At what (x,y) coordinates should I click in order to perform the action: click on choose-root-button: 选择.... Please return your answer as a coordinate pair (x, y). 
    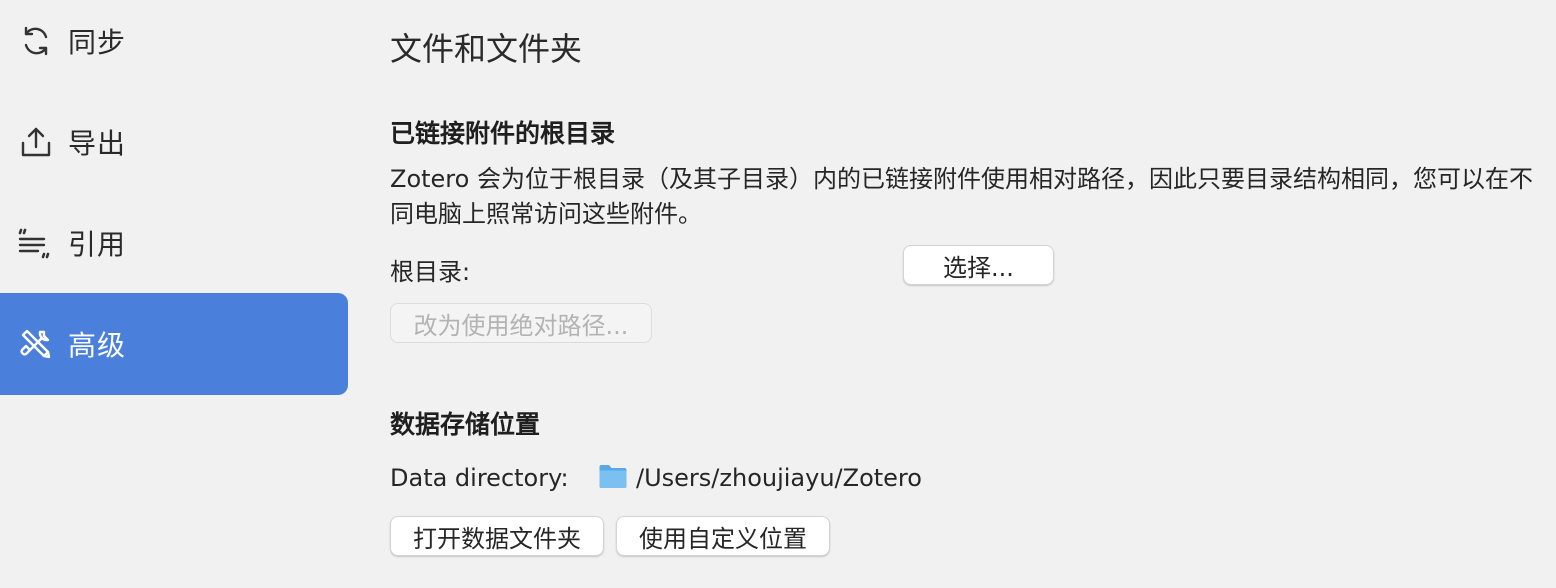
    Looking at the image, I should click on (978, 265).